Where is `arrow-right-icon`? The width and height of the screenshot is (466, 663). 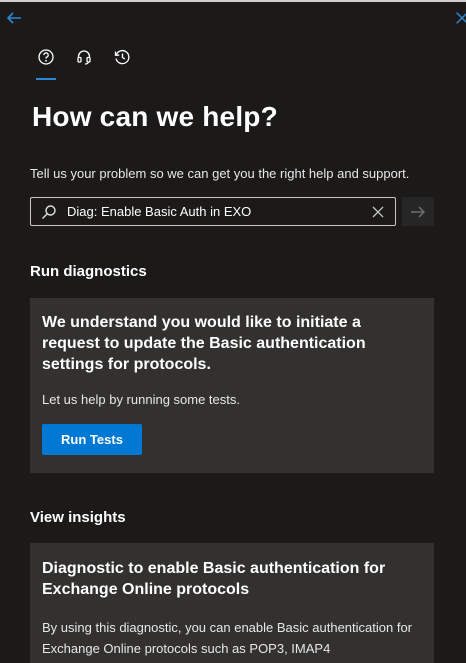
arrow-right-icon is located at coordinates (418, 211).